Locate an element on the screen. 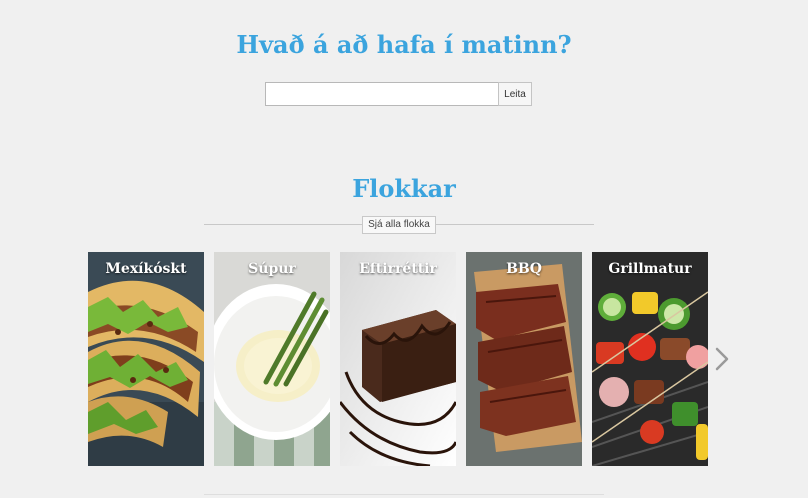 The width and height of the screenshot is (808, 498). tacos-image is located at coordinates (146, 359).